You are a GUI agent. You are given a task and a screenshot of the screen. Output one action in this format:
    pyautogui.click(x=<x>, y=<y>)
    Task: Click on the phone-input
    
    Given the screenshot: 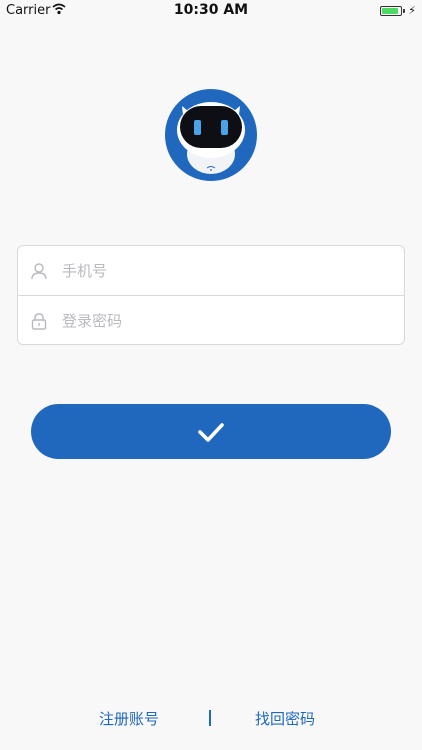 What is the action you would take?
    pyautogui.click(x=212, y=270)
    